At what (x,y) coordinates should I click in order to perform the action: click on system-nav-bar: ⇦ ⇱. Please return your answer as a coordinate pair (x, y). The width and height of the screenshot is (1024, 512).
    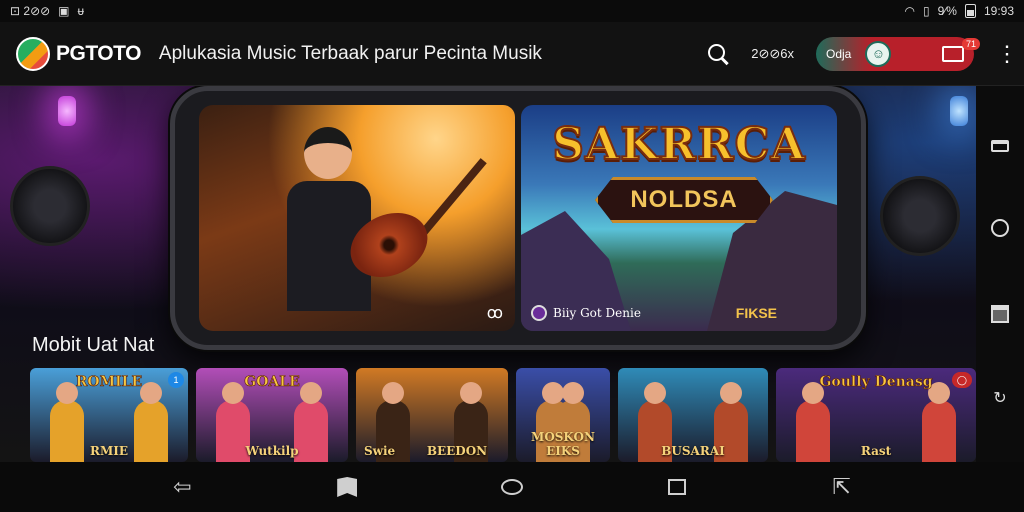
    Looking at the image, I should click on (512, 487).